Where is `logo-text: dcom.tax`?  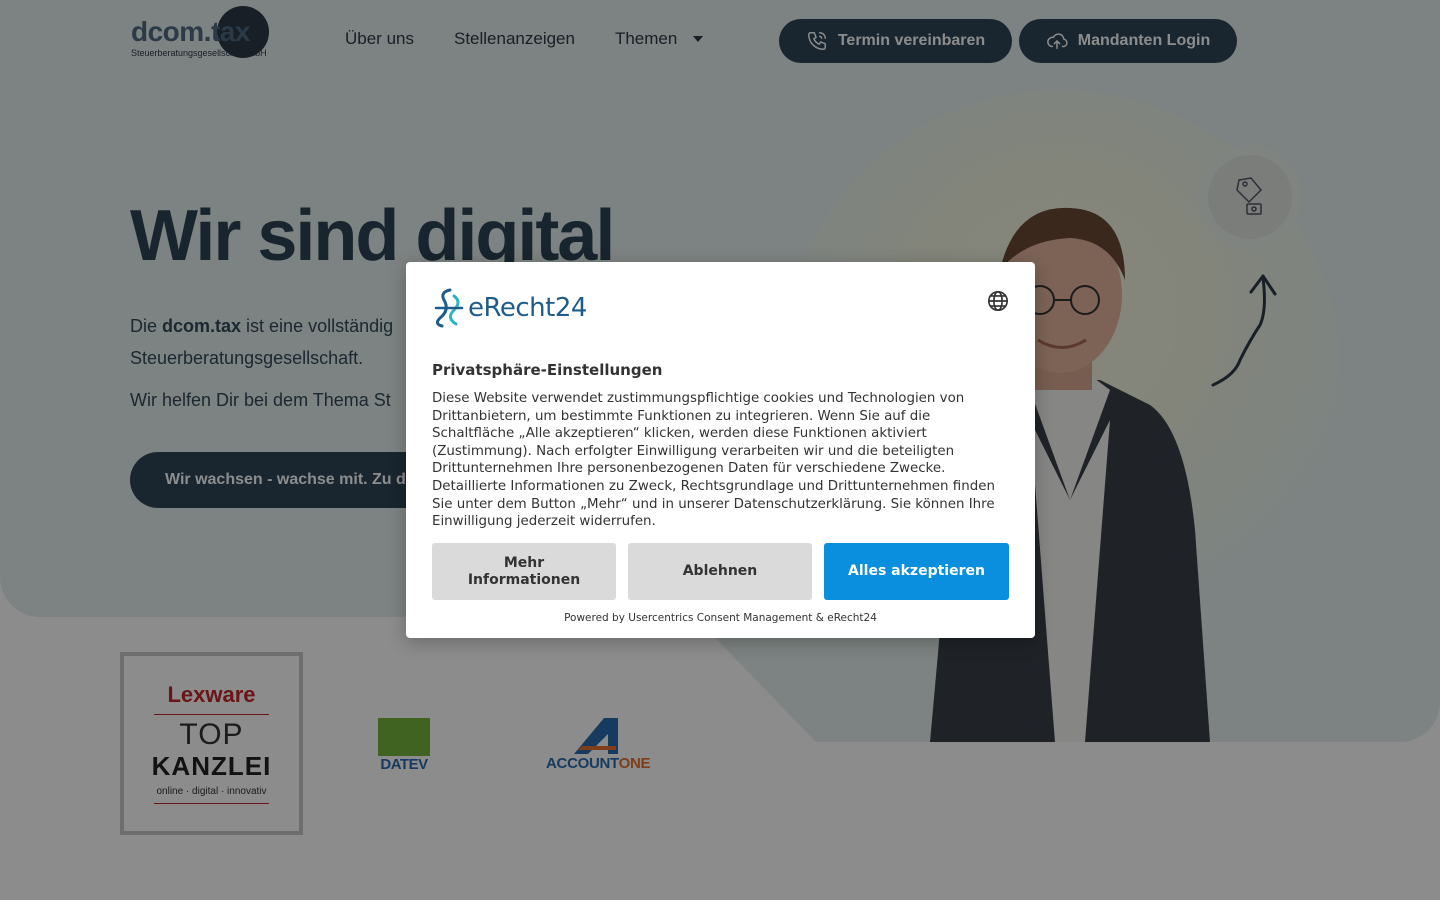 logo-text: dcom.tax is located at coordinates (190, 31).